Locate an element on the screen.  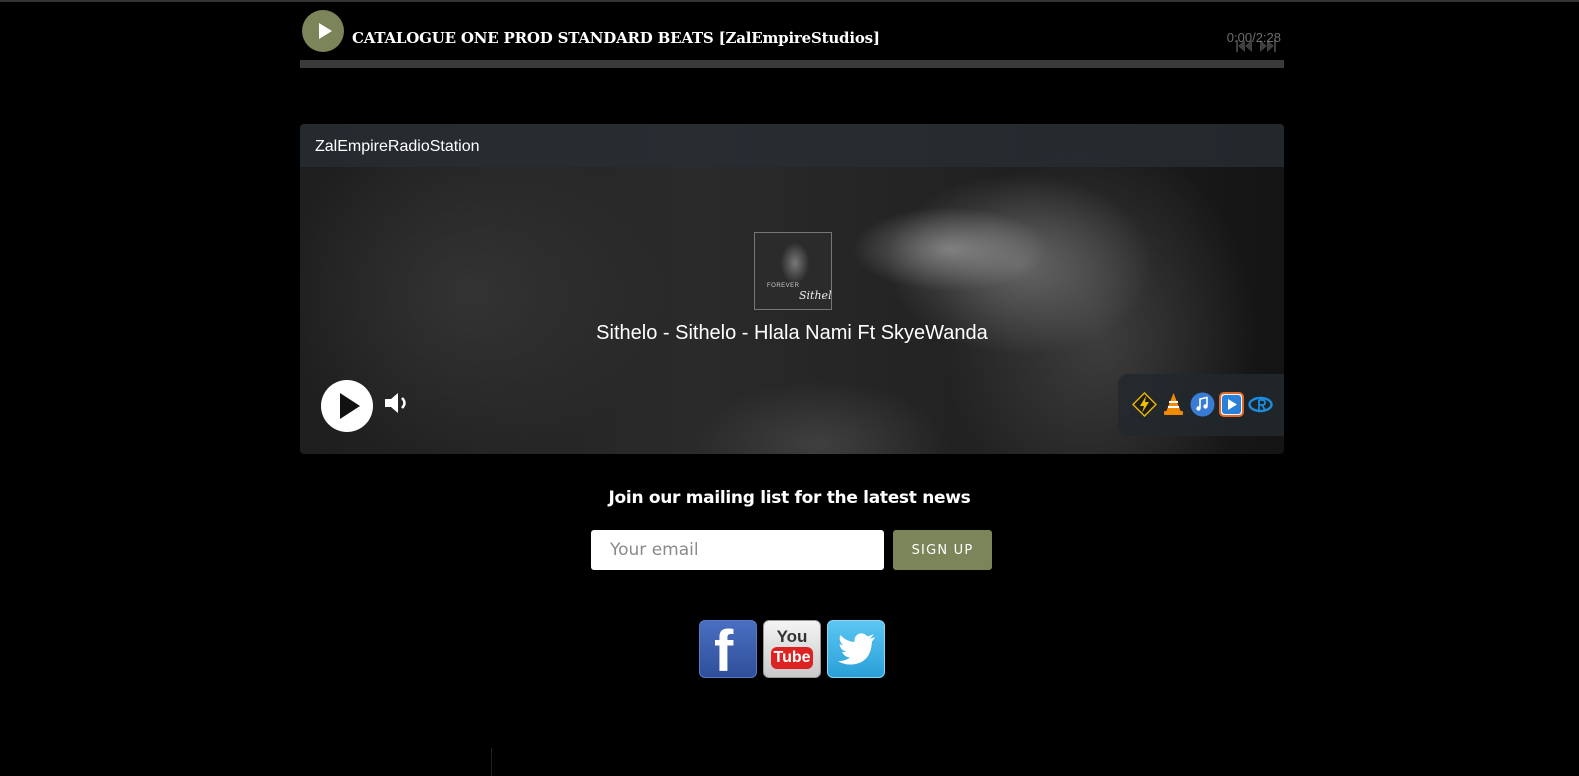
previous-icon is located at coordinates (1244, 46).